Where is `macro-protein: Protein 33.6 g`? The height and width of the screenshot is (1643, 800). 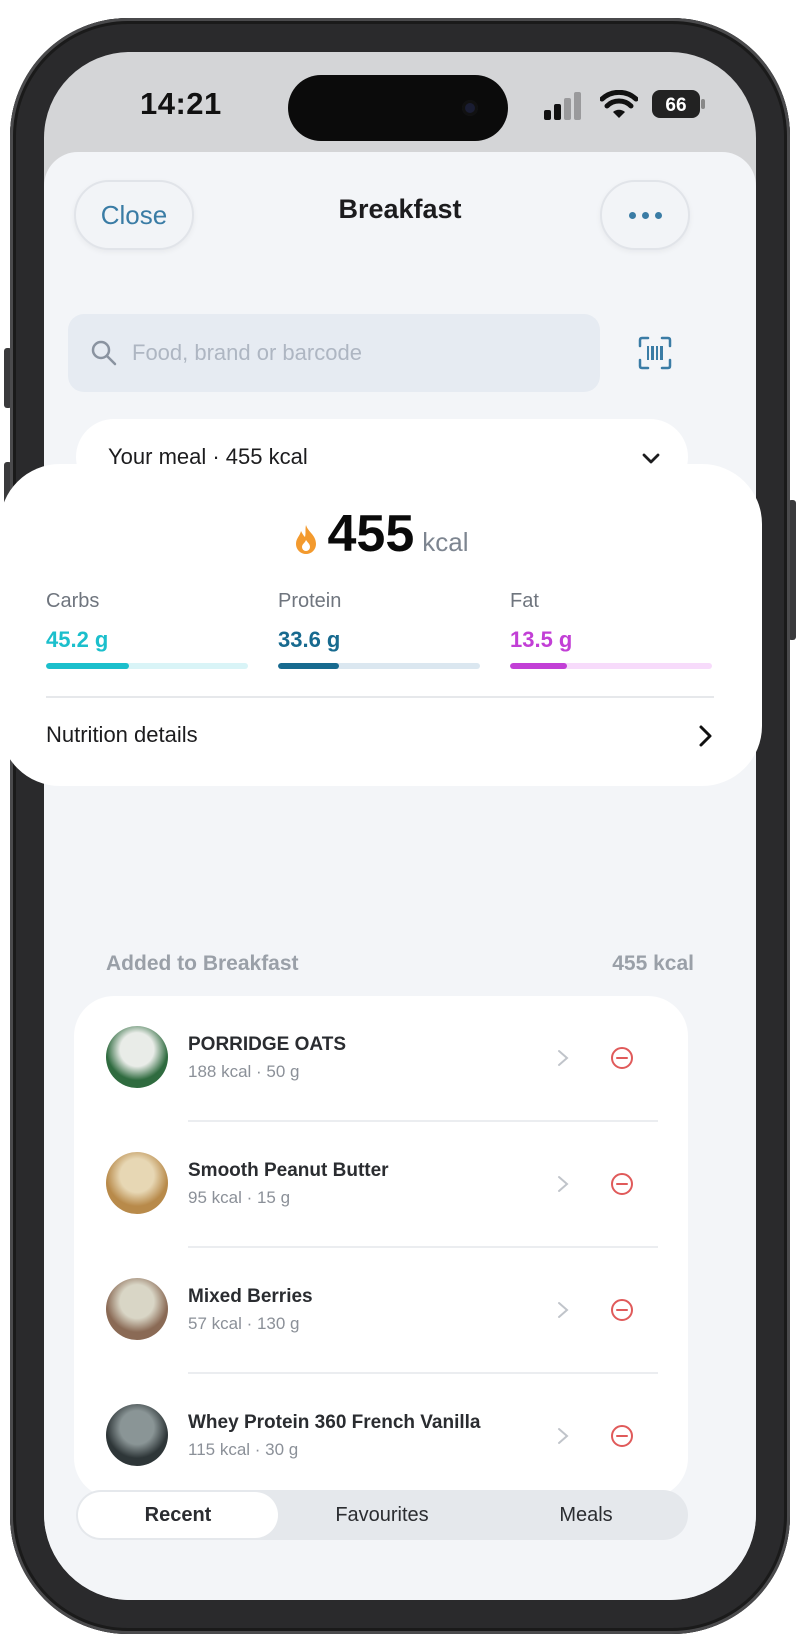 macro-protein: Protein 33.6 g is located at coordinates (379, 629).